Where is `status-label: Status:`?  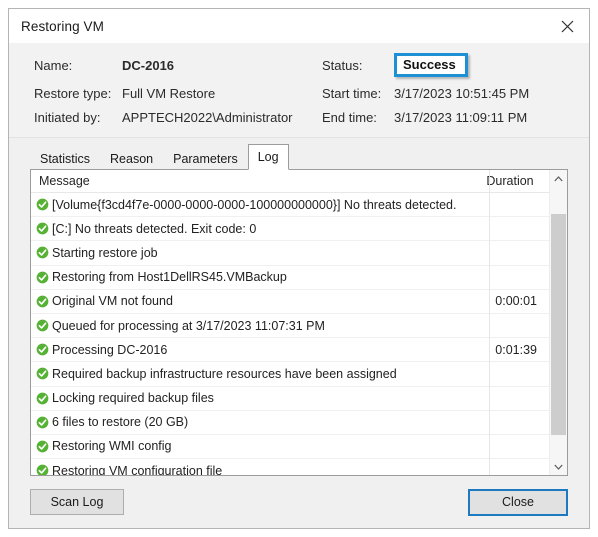
status-label: Status: is located at coordinates (342, 65).